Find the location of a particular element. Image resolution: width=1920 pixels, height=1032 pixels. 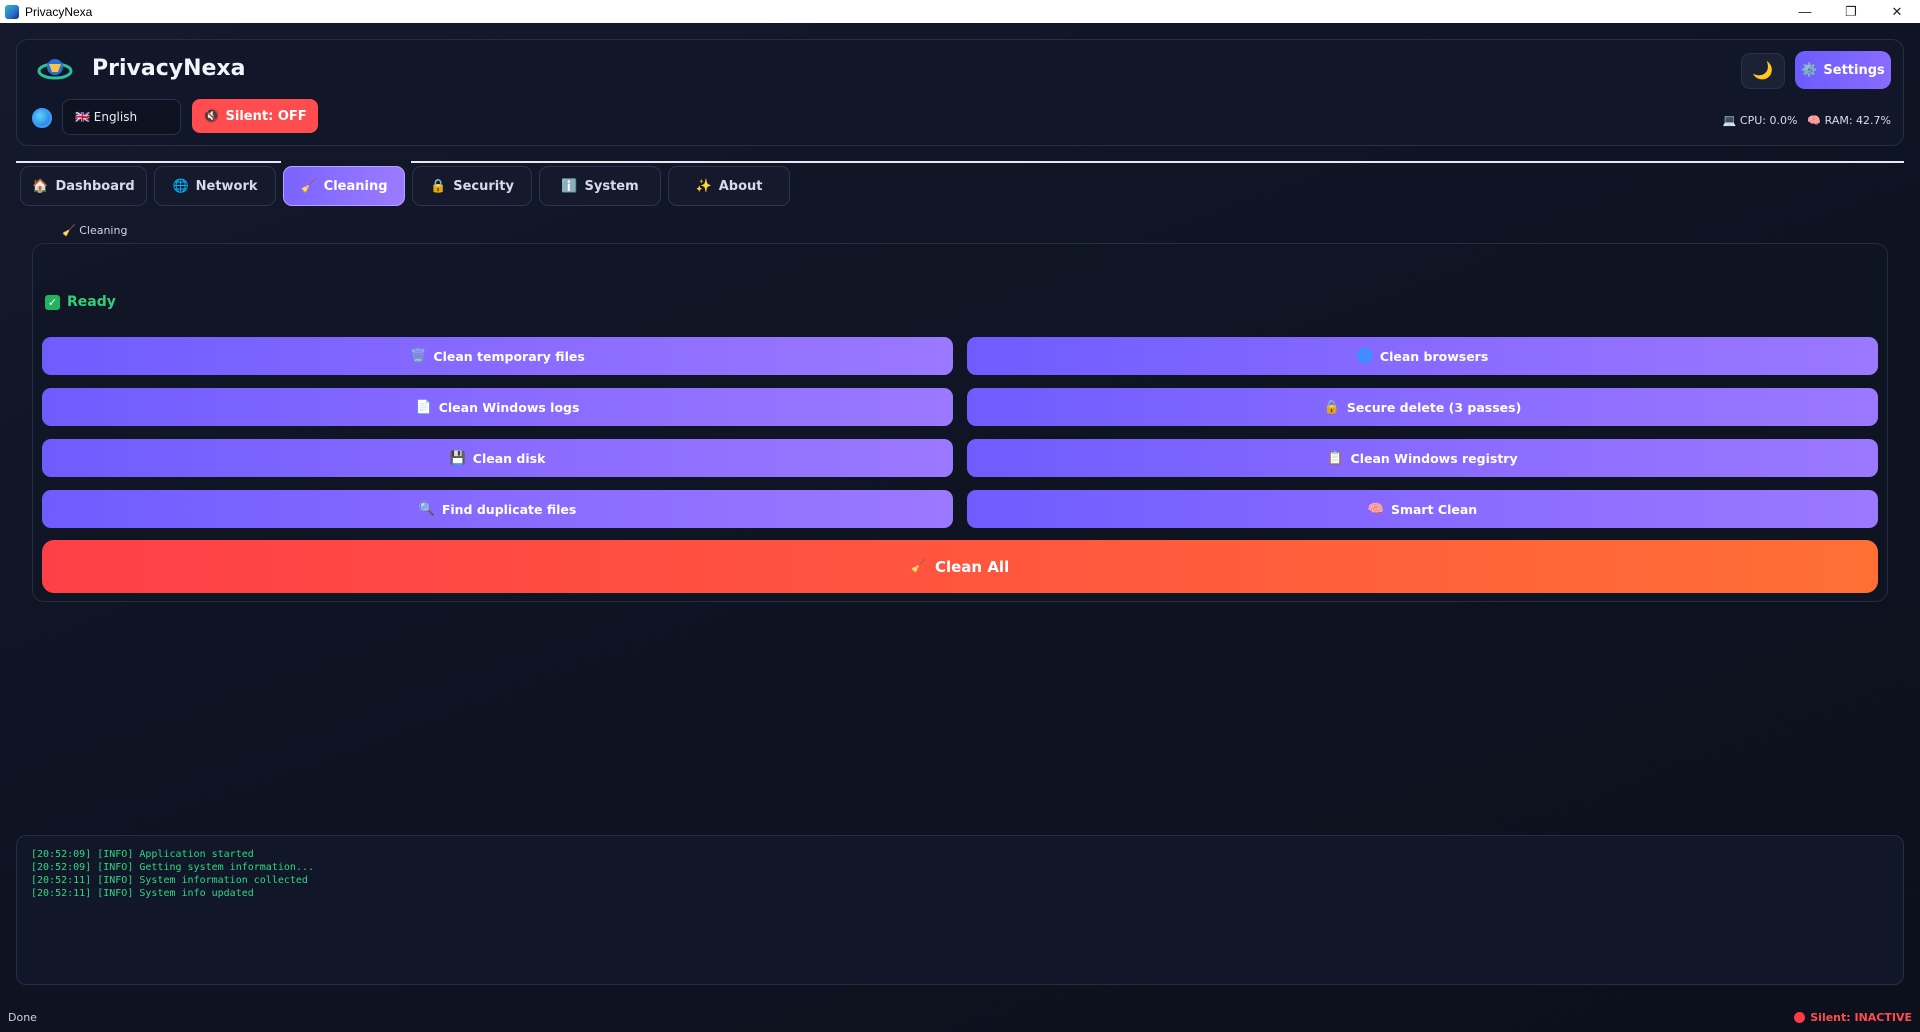

status-indicator: ✓ Ready is located at coordinates (80, 302).